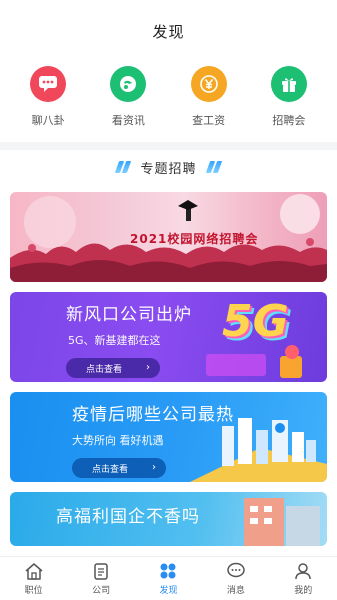 Image resolution: width=337 pixels, height=600 pixels. I want to click on quick-link-job-fair: 招聘会, so click(289, 101).